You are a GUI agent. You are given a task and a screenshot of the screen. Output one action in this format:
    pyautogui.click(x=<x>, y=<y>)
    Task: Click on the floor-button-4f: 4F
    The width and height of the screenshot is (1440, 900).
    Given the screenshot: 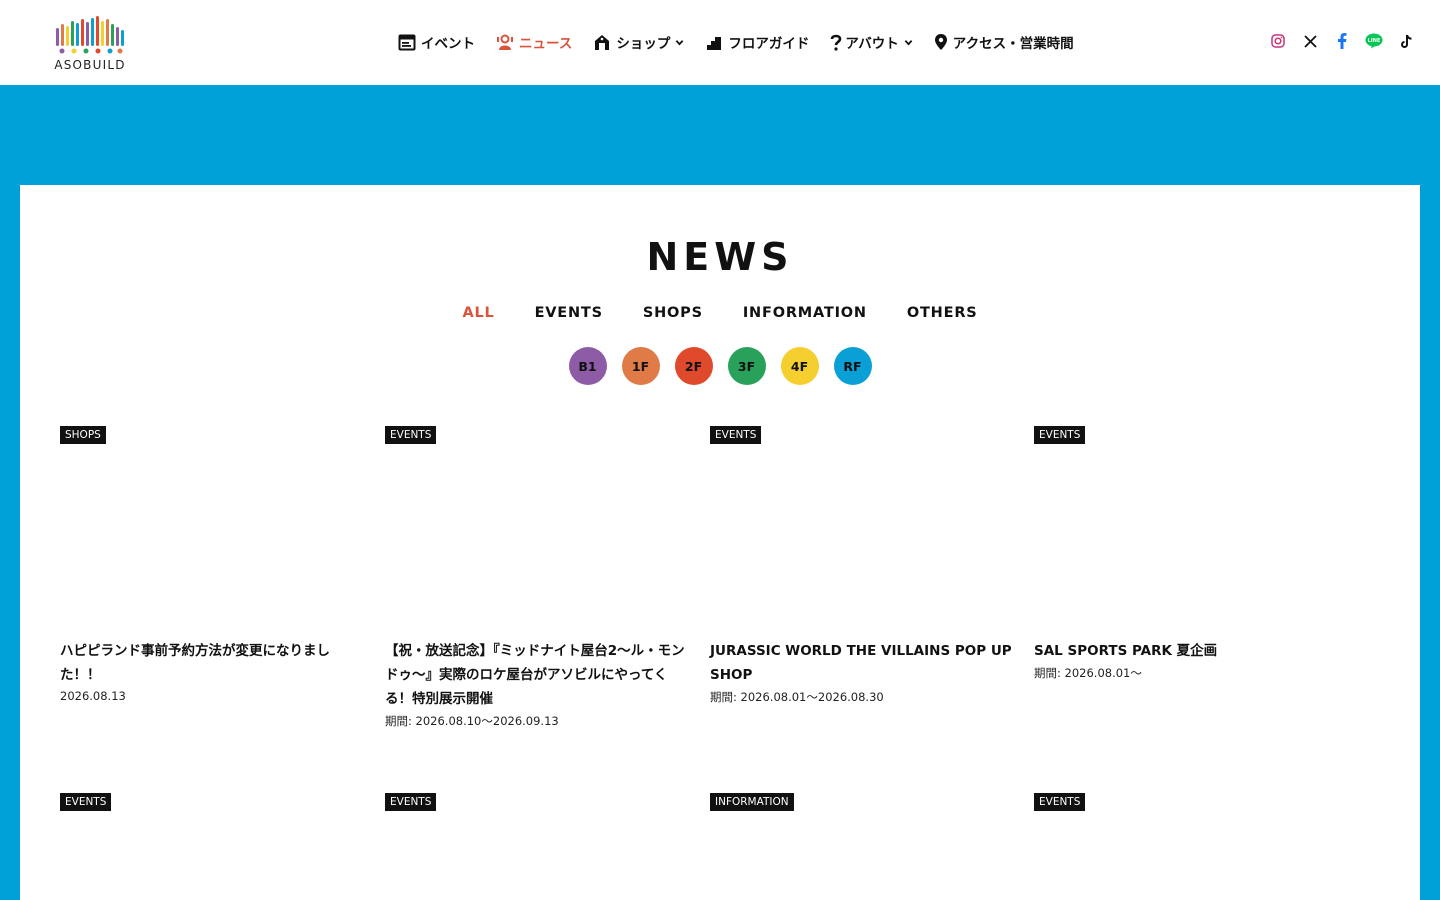 What is the action you would take?
    pyautogui.click(x=799, y=366)
    